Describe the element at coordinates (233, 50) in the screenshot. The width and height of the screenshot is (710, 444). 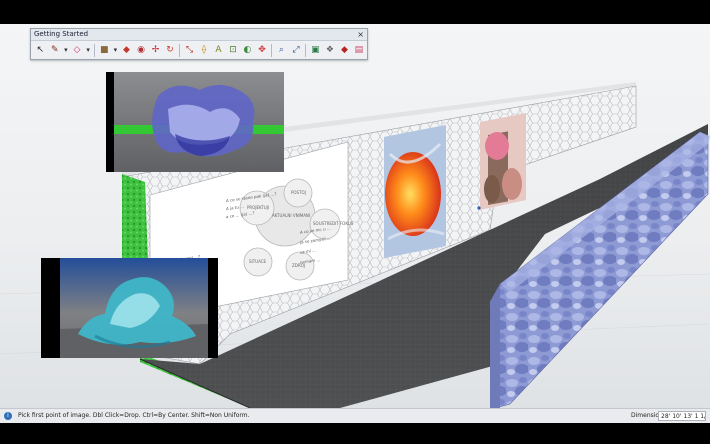
I see `dimension-tool-icon: ⊡` at that location.